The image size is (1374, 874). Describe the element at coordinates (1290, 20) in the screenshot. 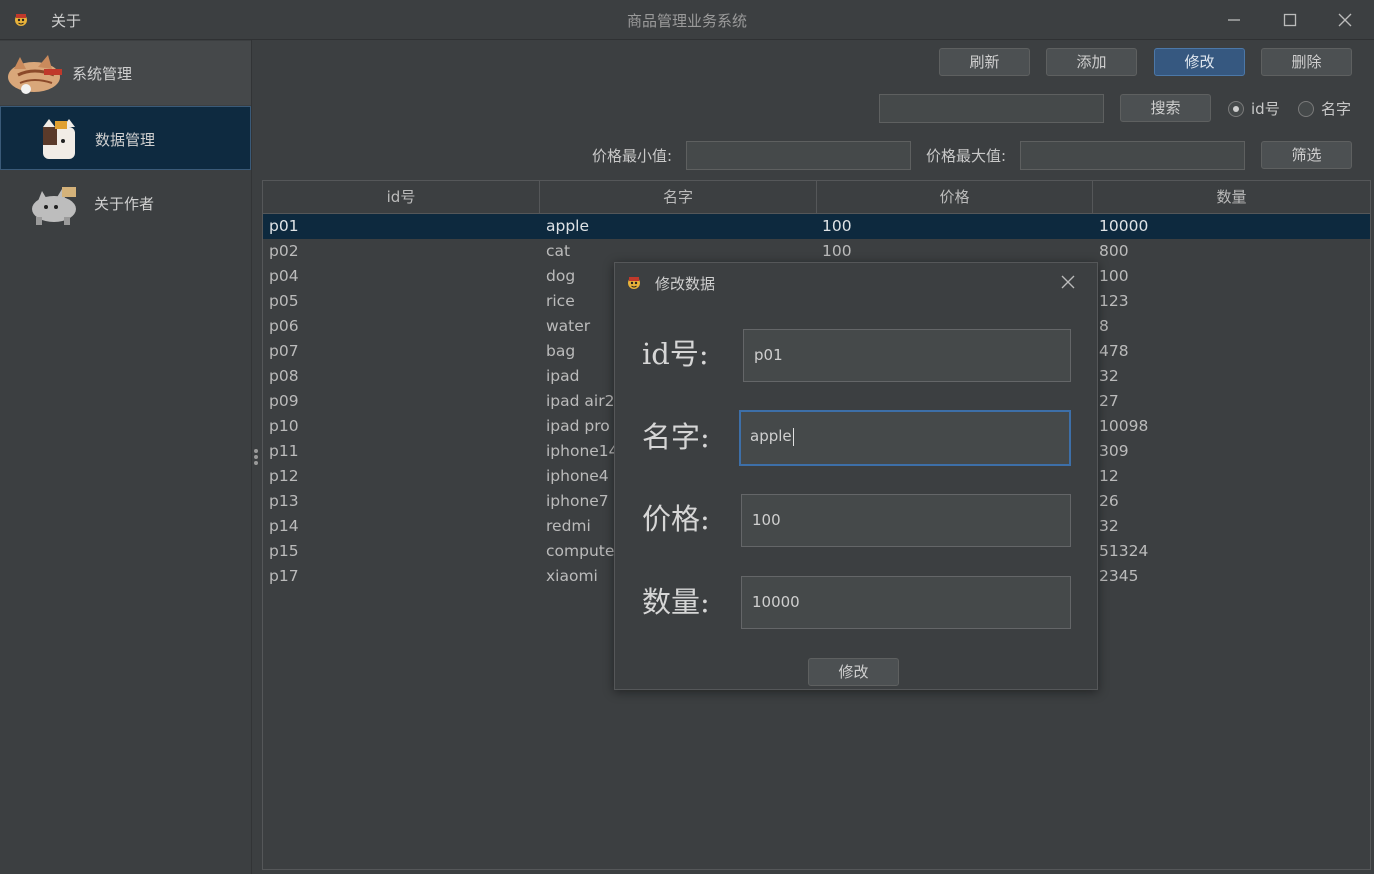

I see `maximize-icon` at that location.